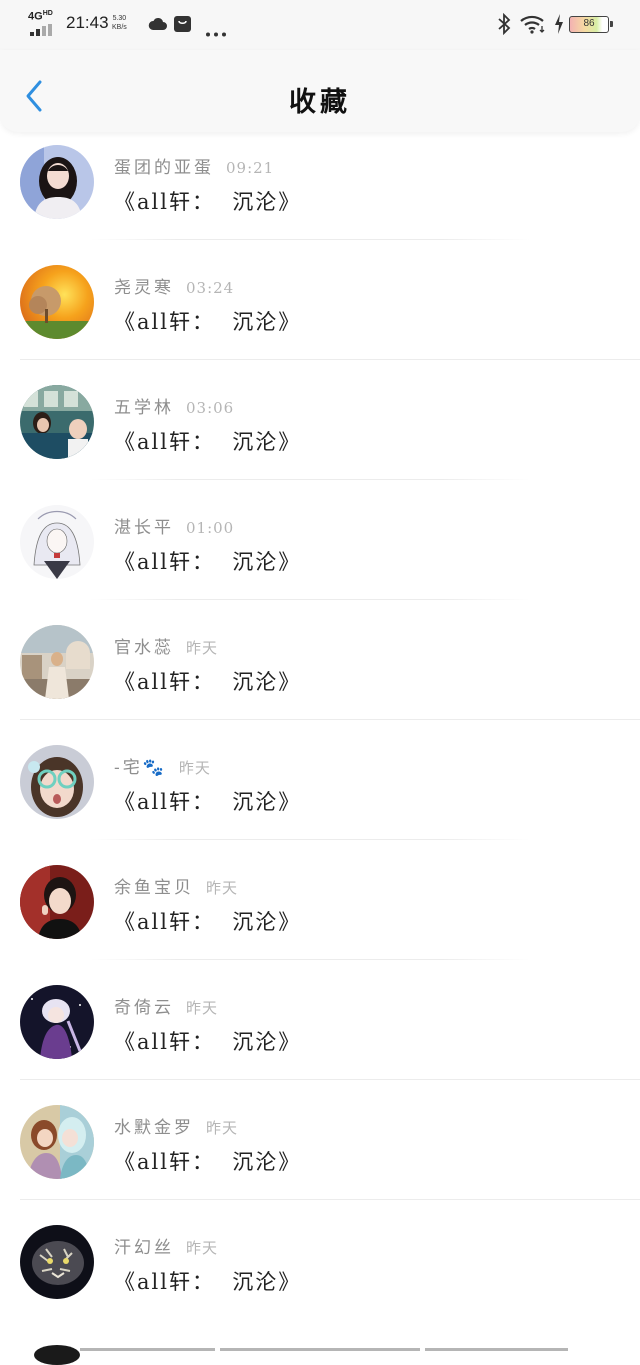  I want to click on status-time: 21:43, so click(87, 22).